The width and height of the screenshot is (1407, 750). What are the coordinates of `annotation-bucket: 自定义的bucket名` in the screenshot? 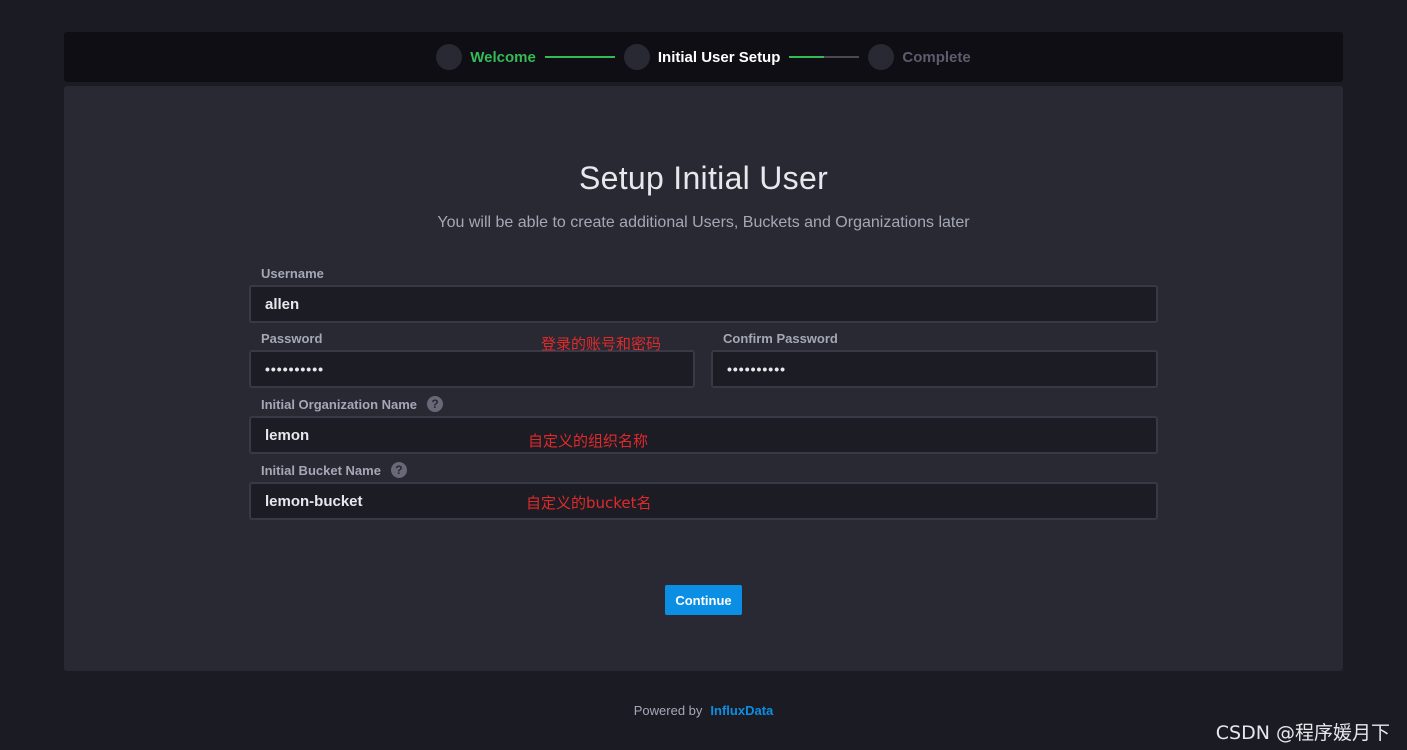 It's located at (589, 503).